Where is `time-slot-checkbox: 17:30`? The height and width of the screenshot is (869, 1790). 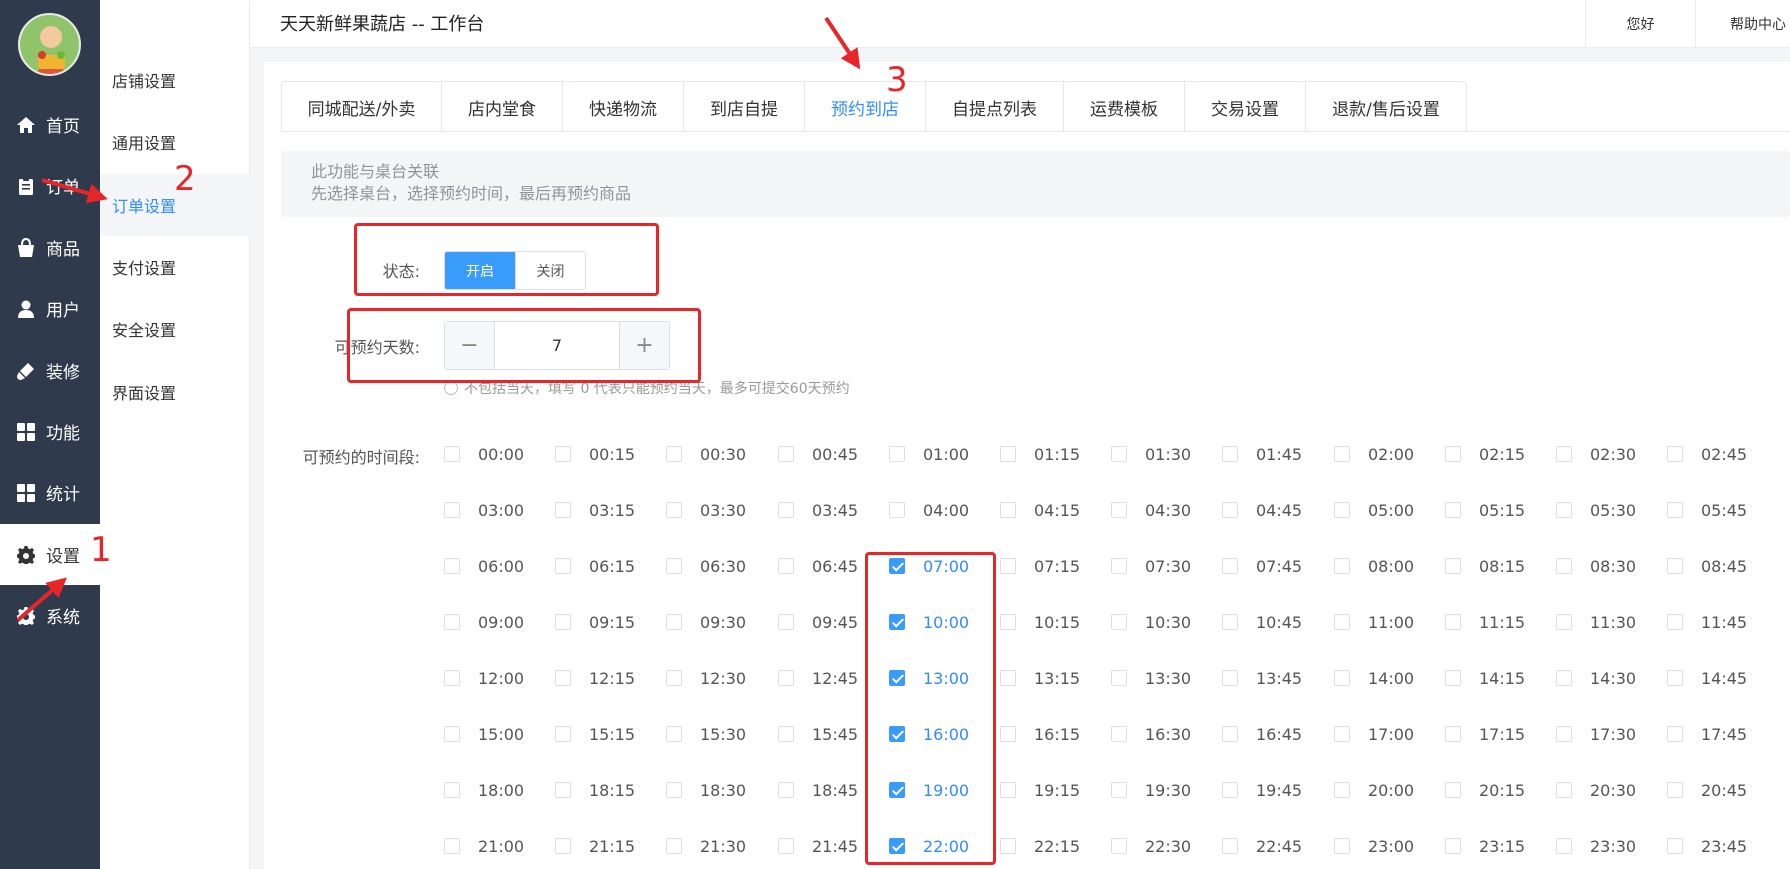
time-slot-checkbox: 17:30 is located at coordinates (1596, 734).